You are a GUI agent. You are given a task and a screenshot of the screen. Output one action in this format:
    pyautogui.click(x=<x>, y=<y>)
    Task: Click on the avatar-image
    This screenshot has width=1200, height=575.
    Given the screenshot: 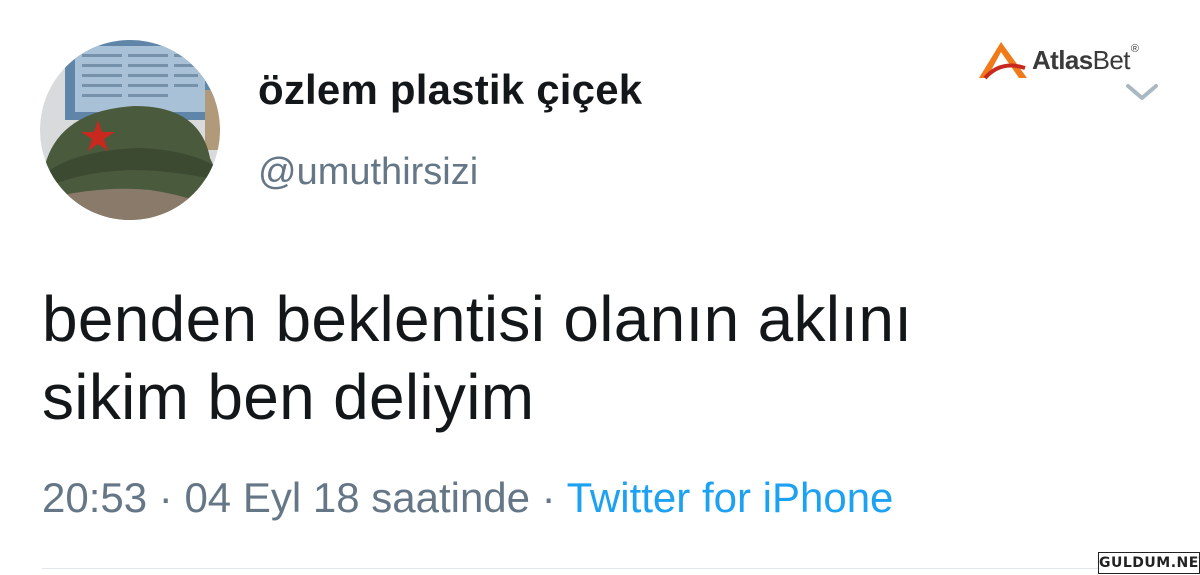 What is the action you would take?
    pyautogui.click(x=130, y=130)
    